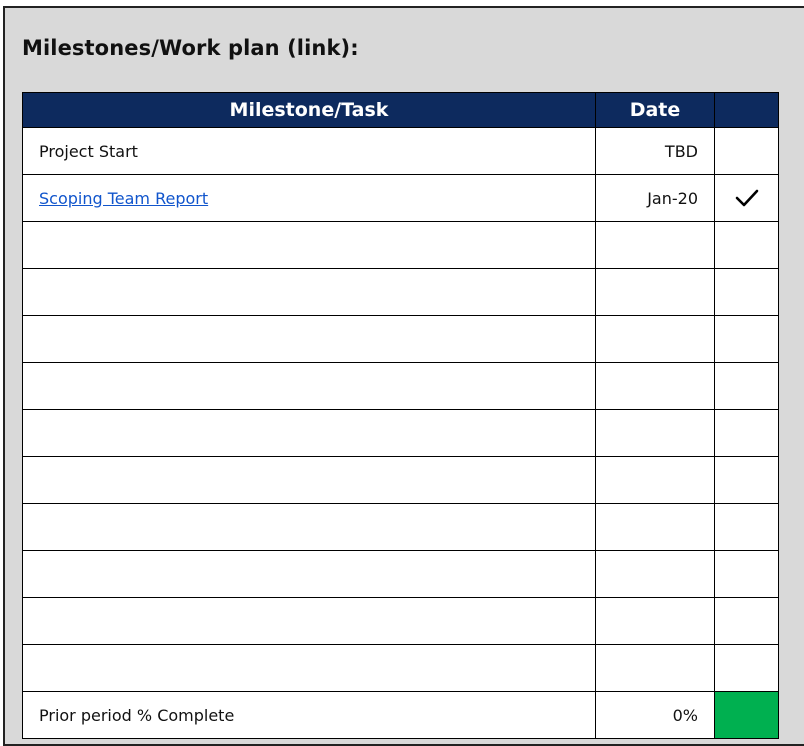 This screenshot has width=804, height=746. Describe the element at coordinates (309, 110) in the screenshot. I see `column-header-milestone: Milestone/Task` at that location.